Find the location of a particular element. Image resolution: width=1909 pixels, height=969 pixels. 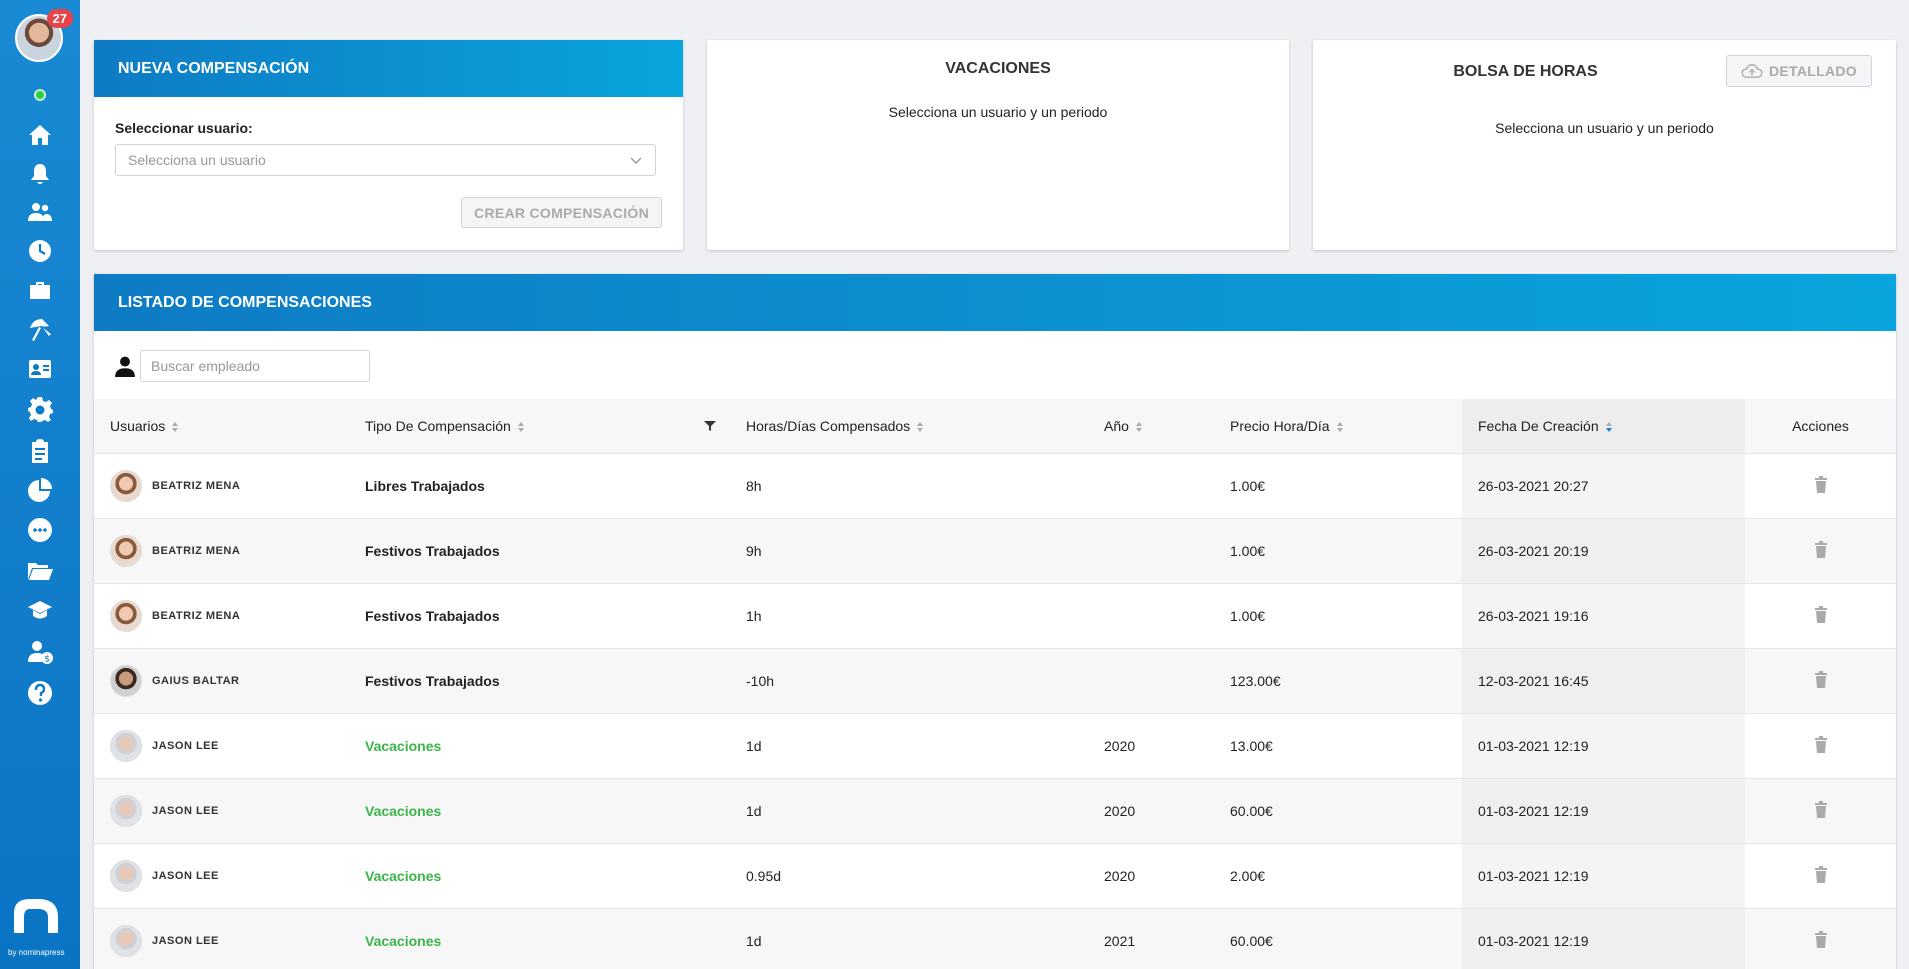

col-price: Precio Hora/Día is located at coordinates (1338, 426).